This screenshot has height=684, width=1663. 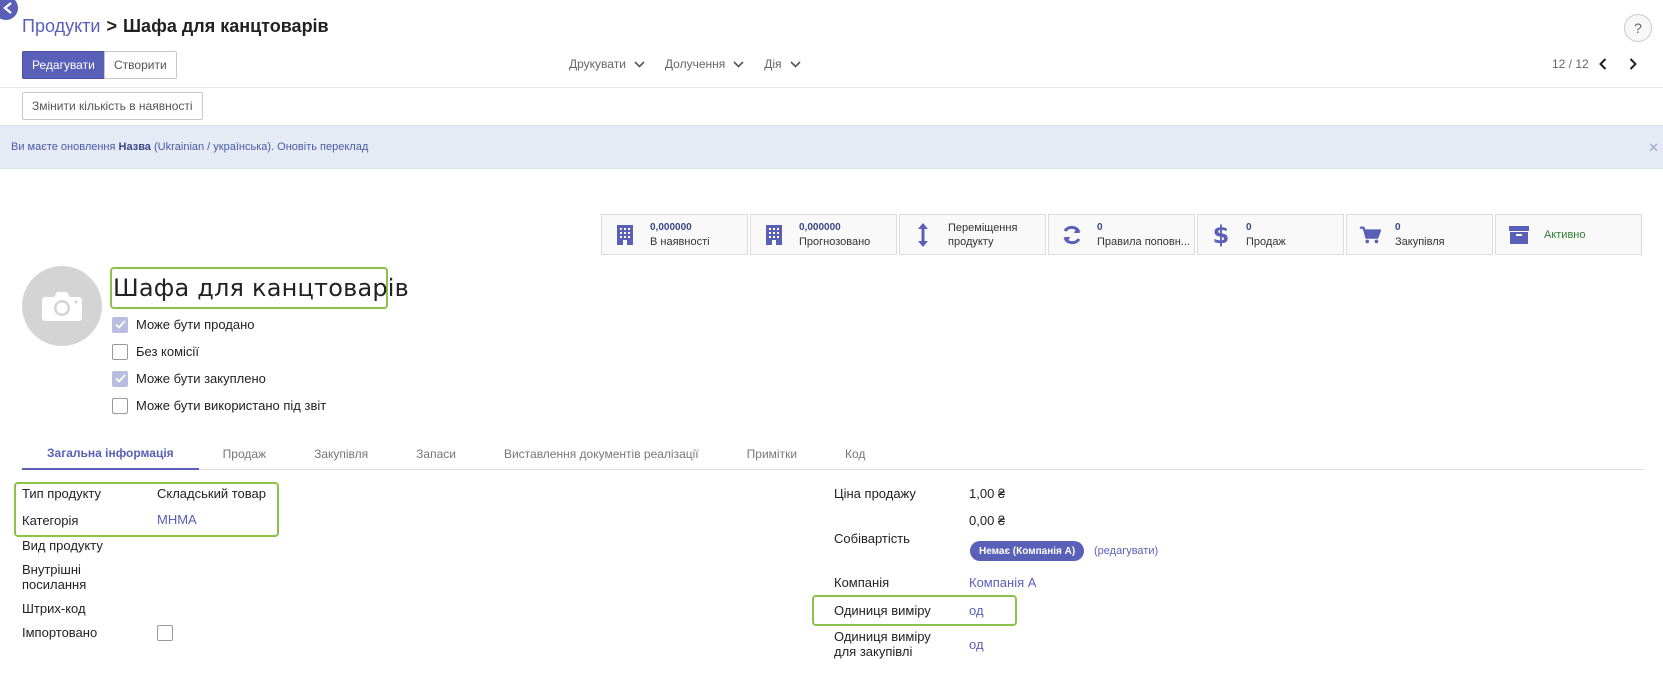 I want to click on product-type-label: Тип продукту, so click(x=62, y=493).